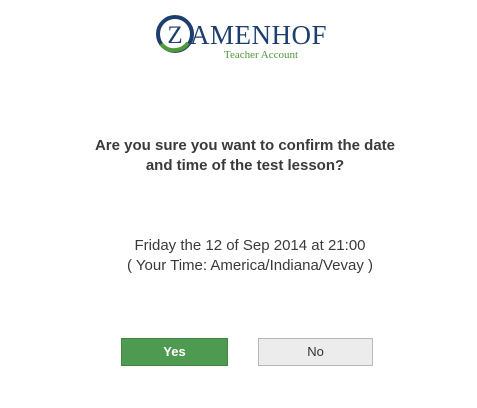  Describe the element at coordinates (174, 352) in the screenshot. I see `yes-button: Yes` at that location.